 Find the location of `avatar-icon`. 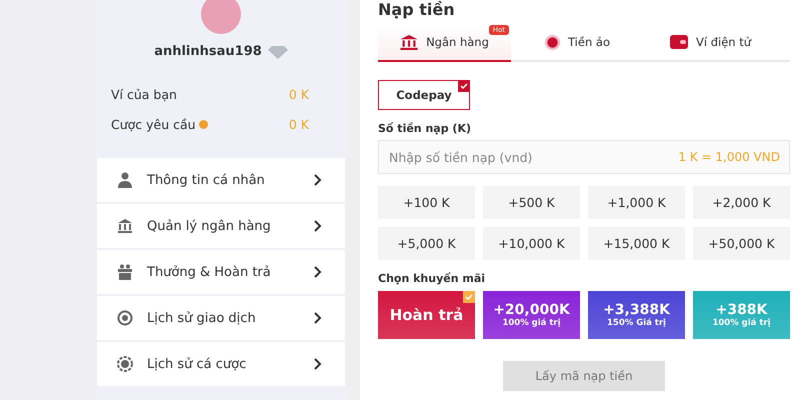

avatar-icon is located at coordinates (221, 17).